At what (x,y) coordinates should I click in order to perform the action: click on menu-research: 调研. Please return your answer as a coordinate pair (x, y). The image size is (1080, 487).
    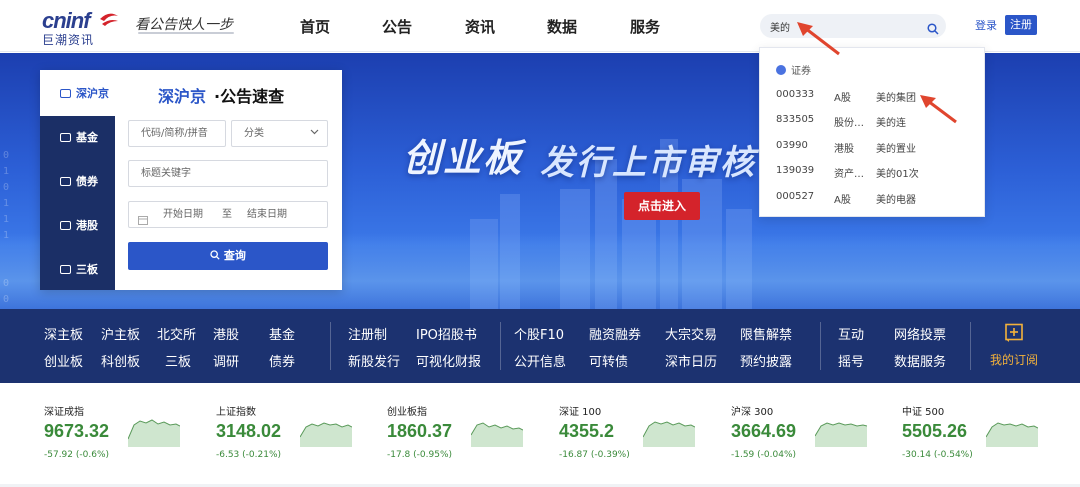
    Looking at the image, I should click on (226, 360).